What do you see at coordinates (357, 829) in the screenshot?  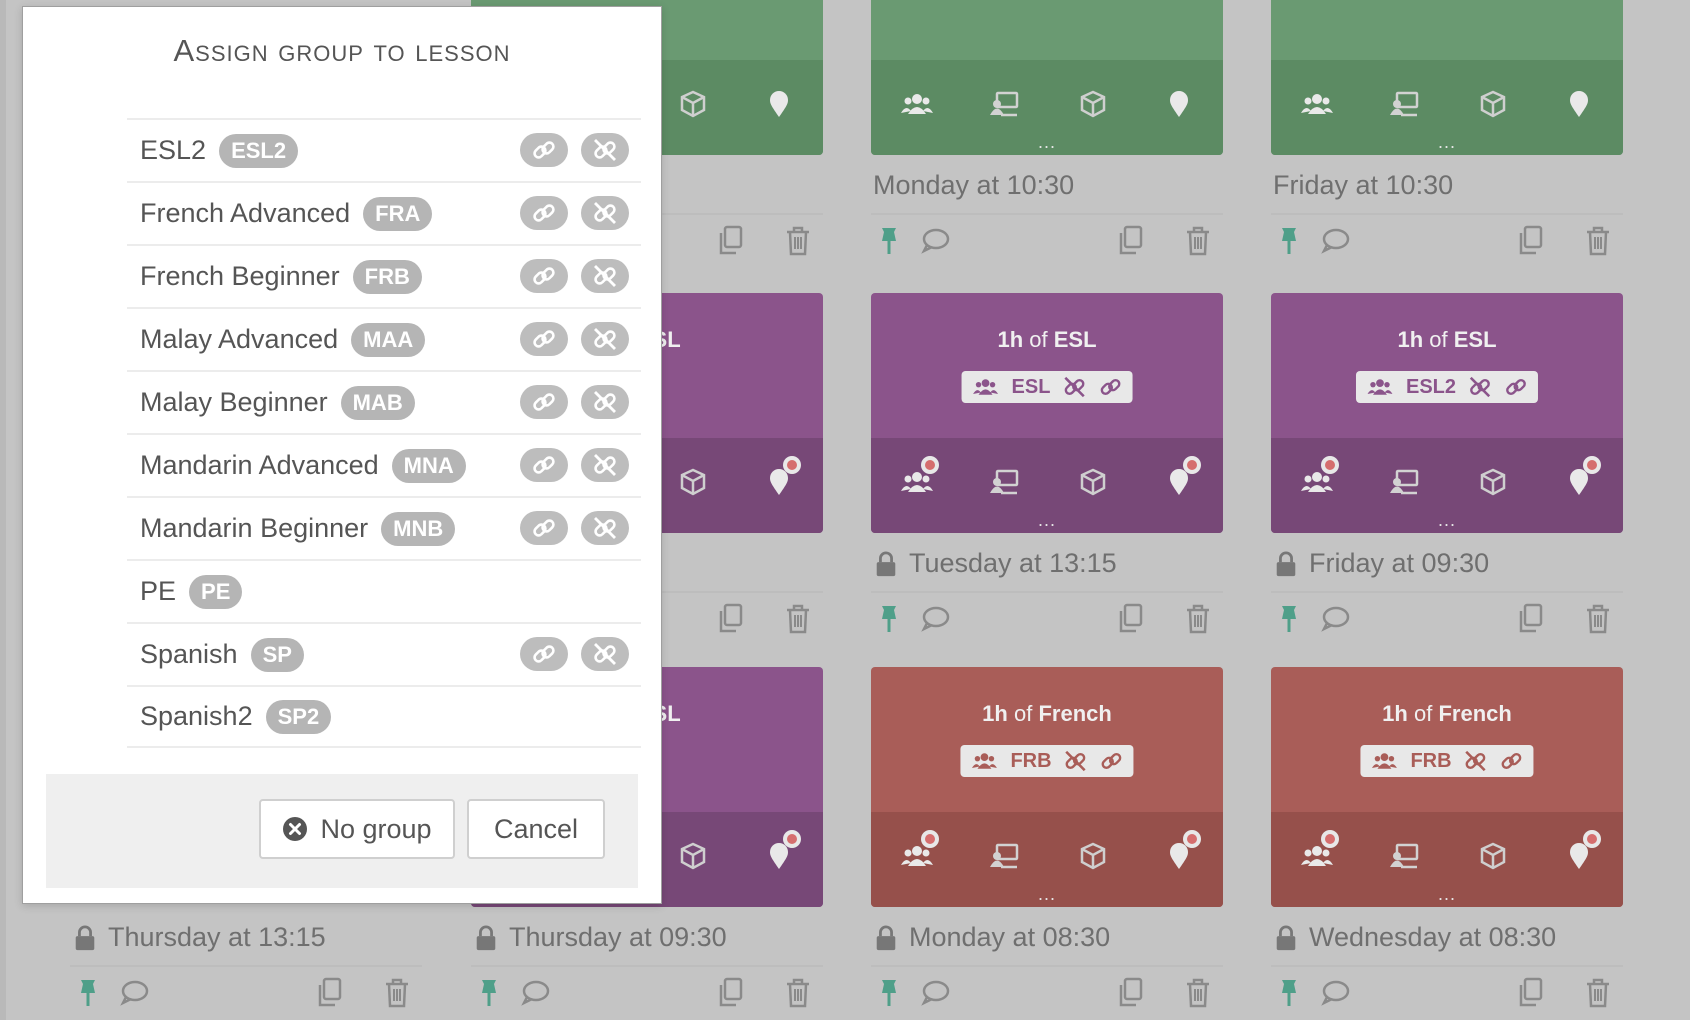 I see `no-group-button: No group` at bounding box center [357, 829].